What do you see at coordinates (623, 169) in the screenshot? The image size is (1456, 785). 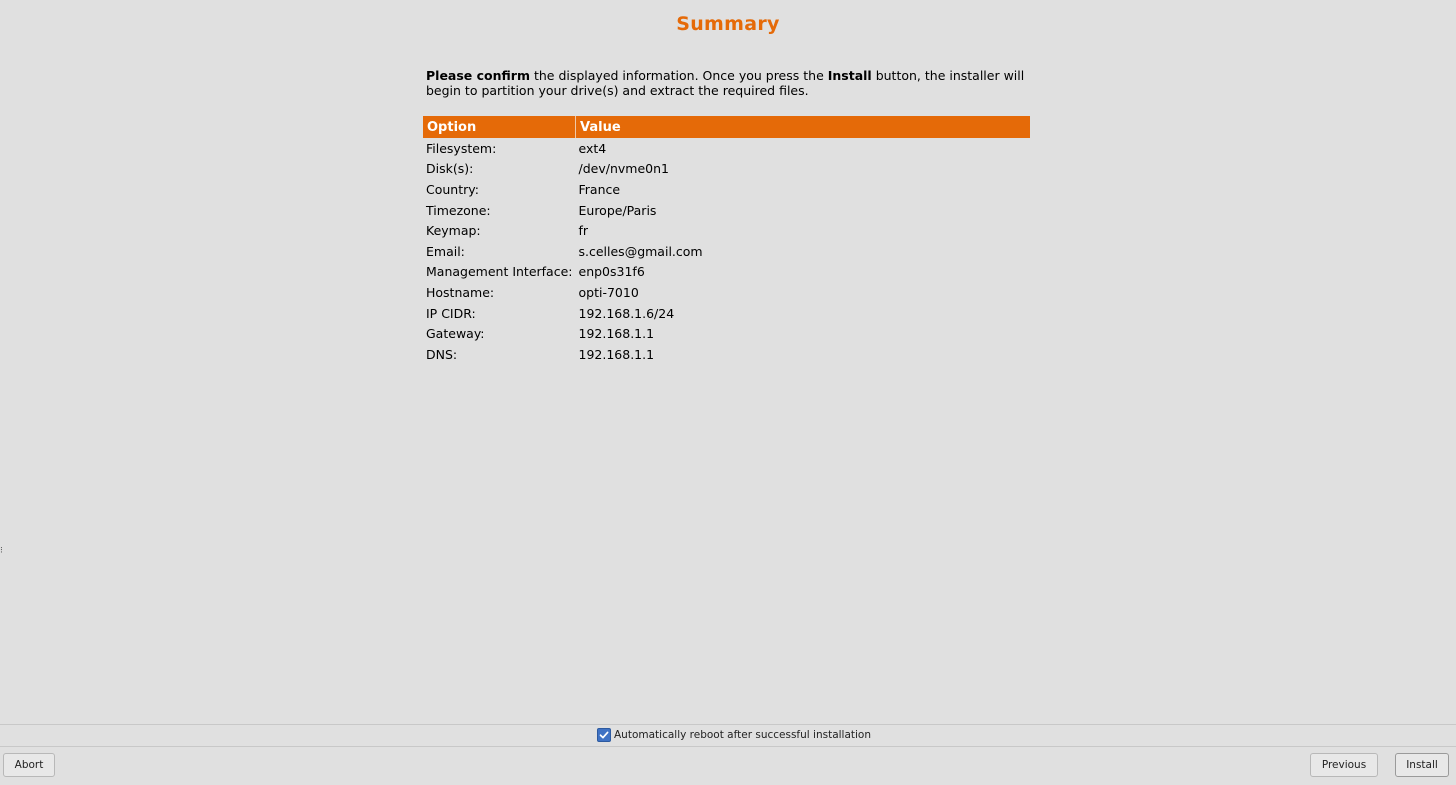 I see `value-cell: /dev/nvme0n1` at bounding box center [623, 169].